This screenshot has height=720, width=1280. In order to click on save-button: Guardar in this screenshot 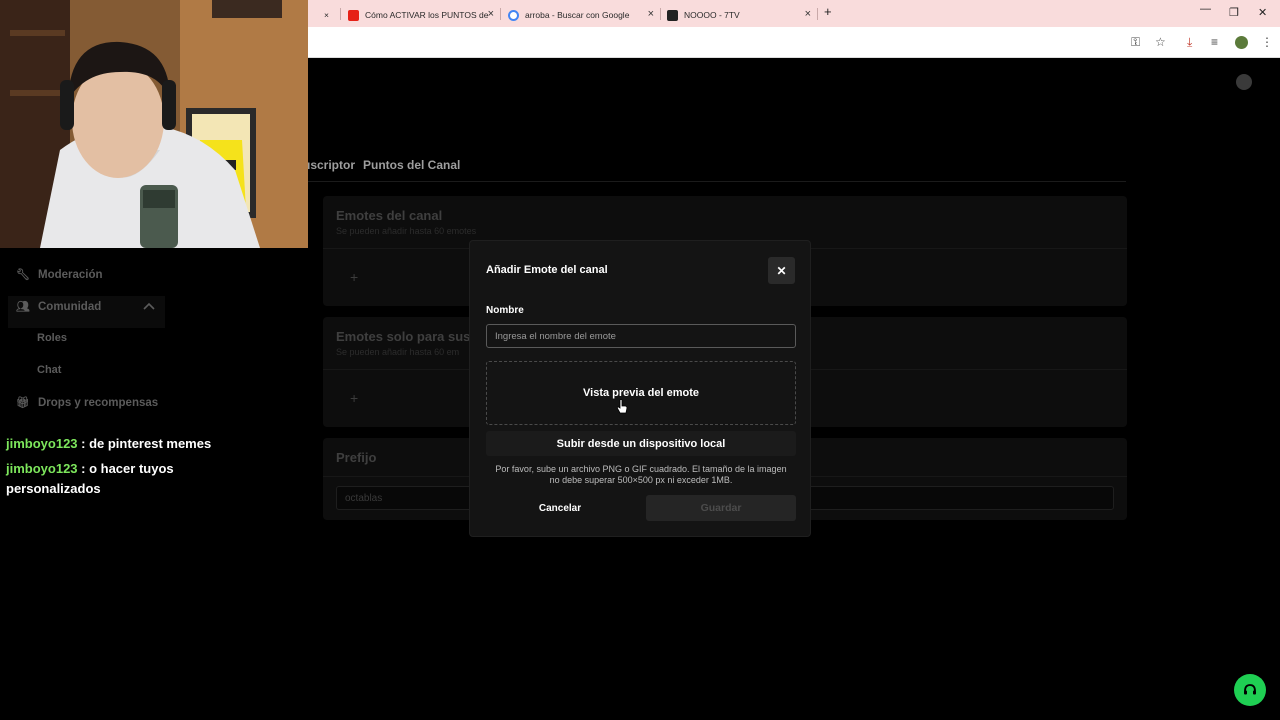, I will do `click(721, 508)`.